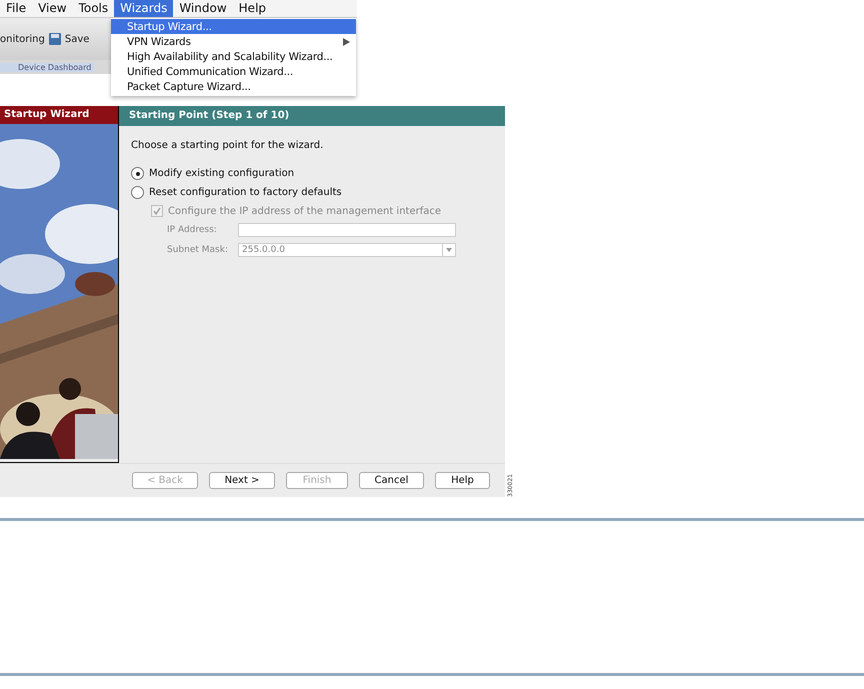 This screenshot has width=864, height=689. Describe the element at coordinates (22, 39) in the screenshot. I see `toolbar-label: onitoring` at that location.